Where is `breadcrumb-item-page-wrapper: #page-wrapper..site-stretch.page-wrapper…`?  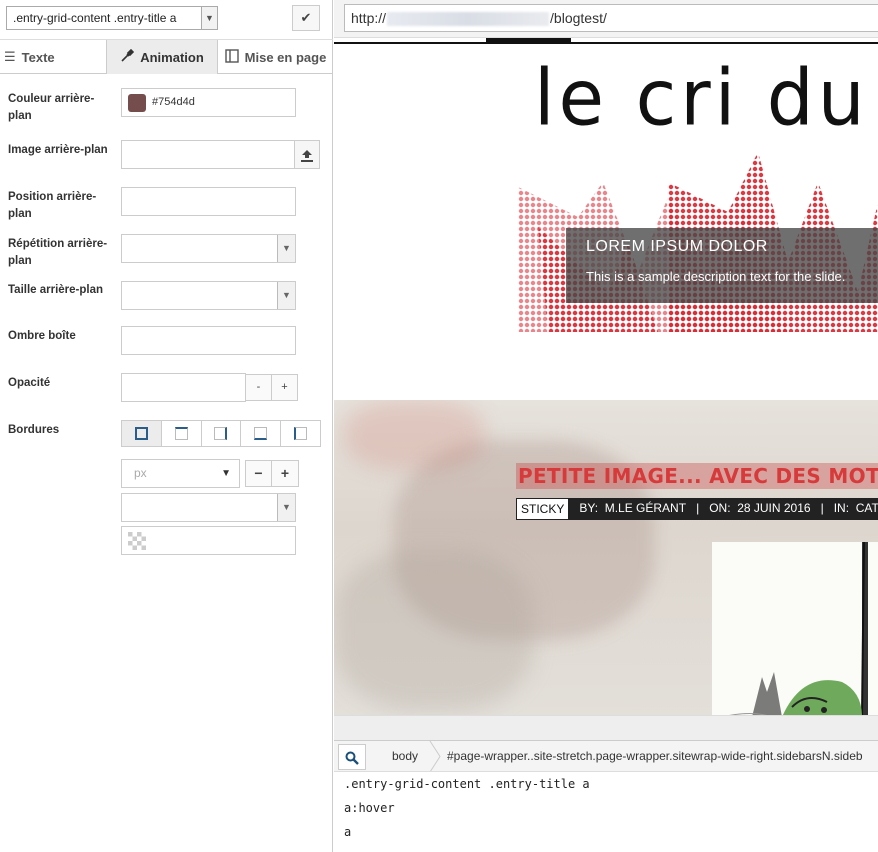
breadcrumb-item-page-wrapper: #page-wrapper..site-stretch.page-wrapper… is located at coordinates (655, 756).